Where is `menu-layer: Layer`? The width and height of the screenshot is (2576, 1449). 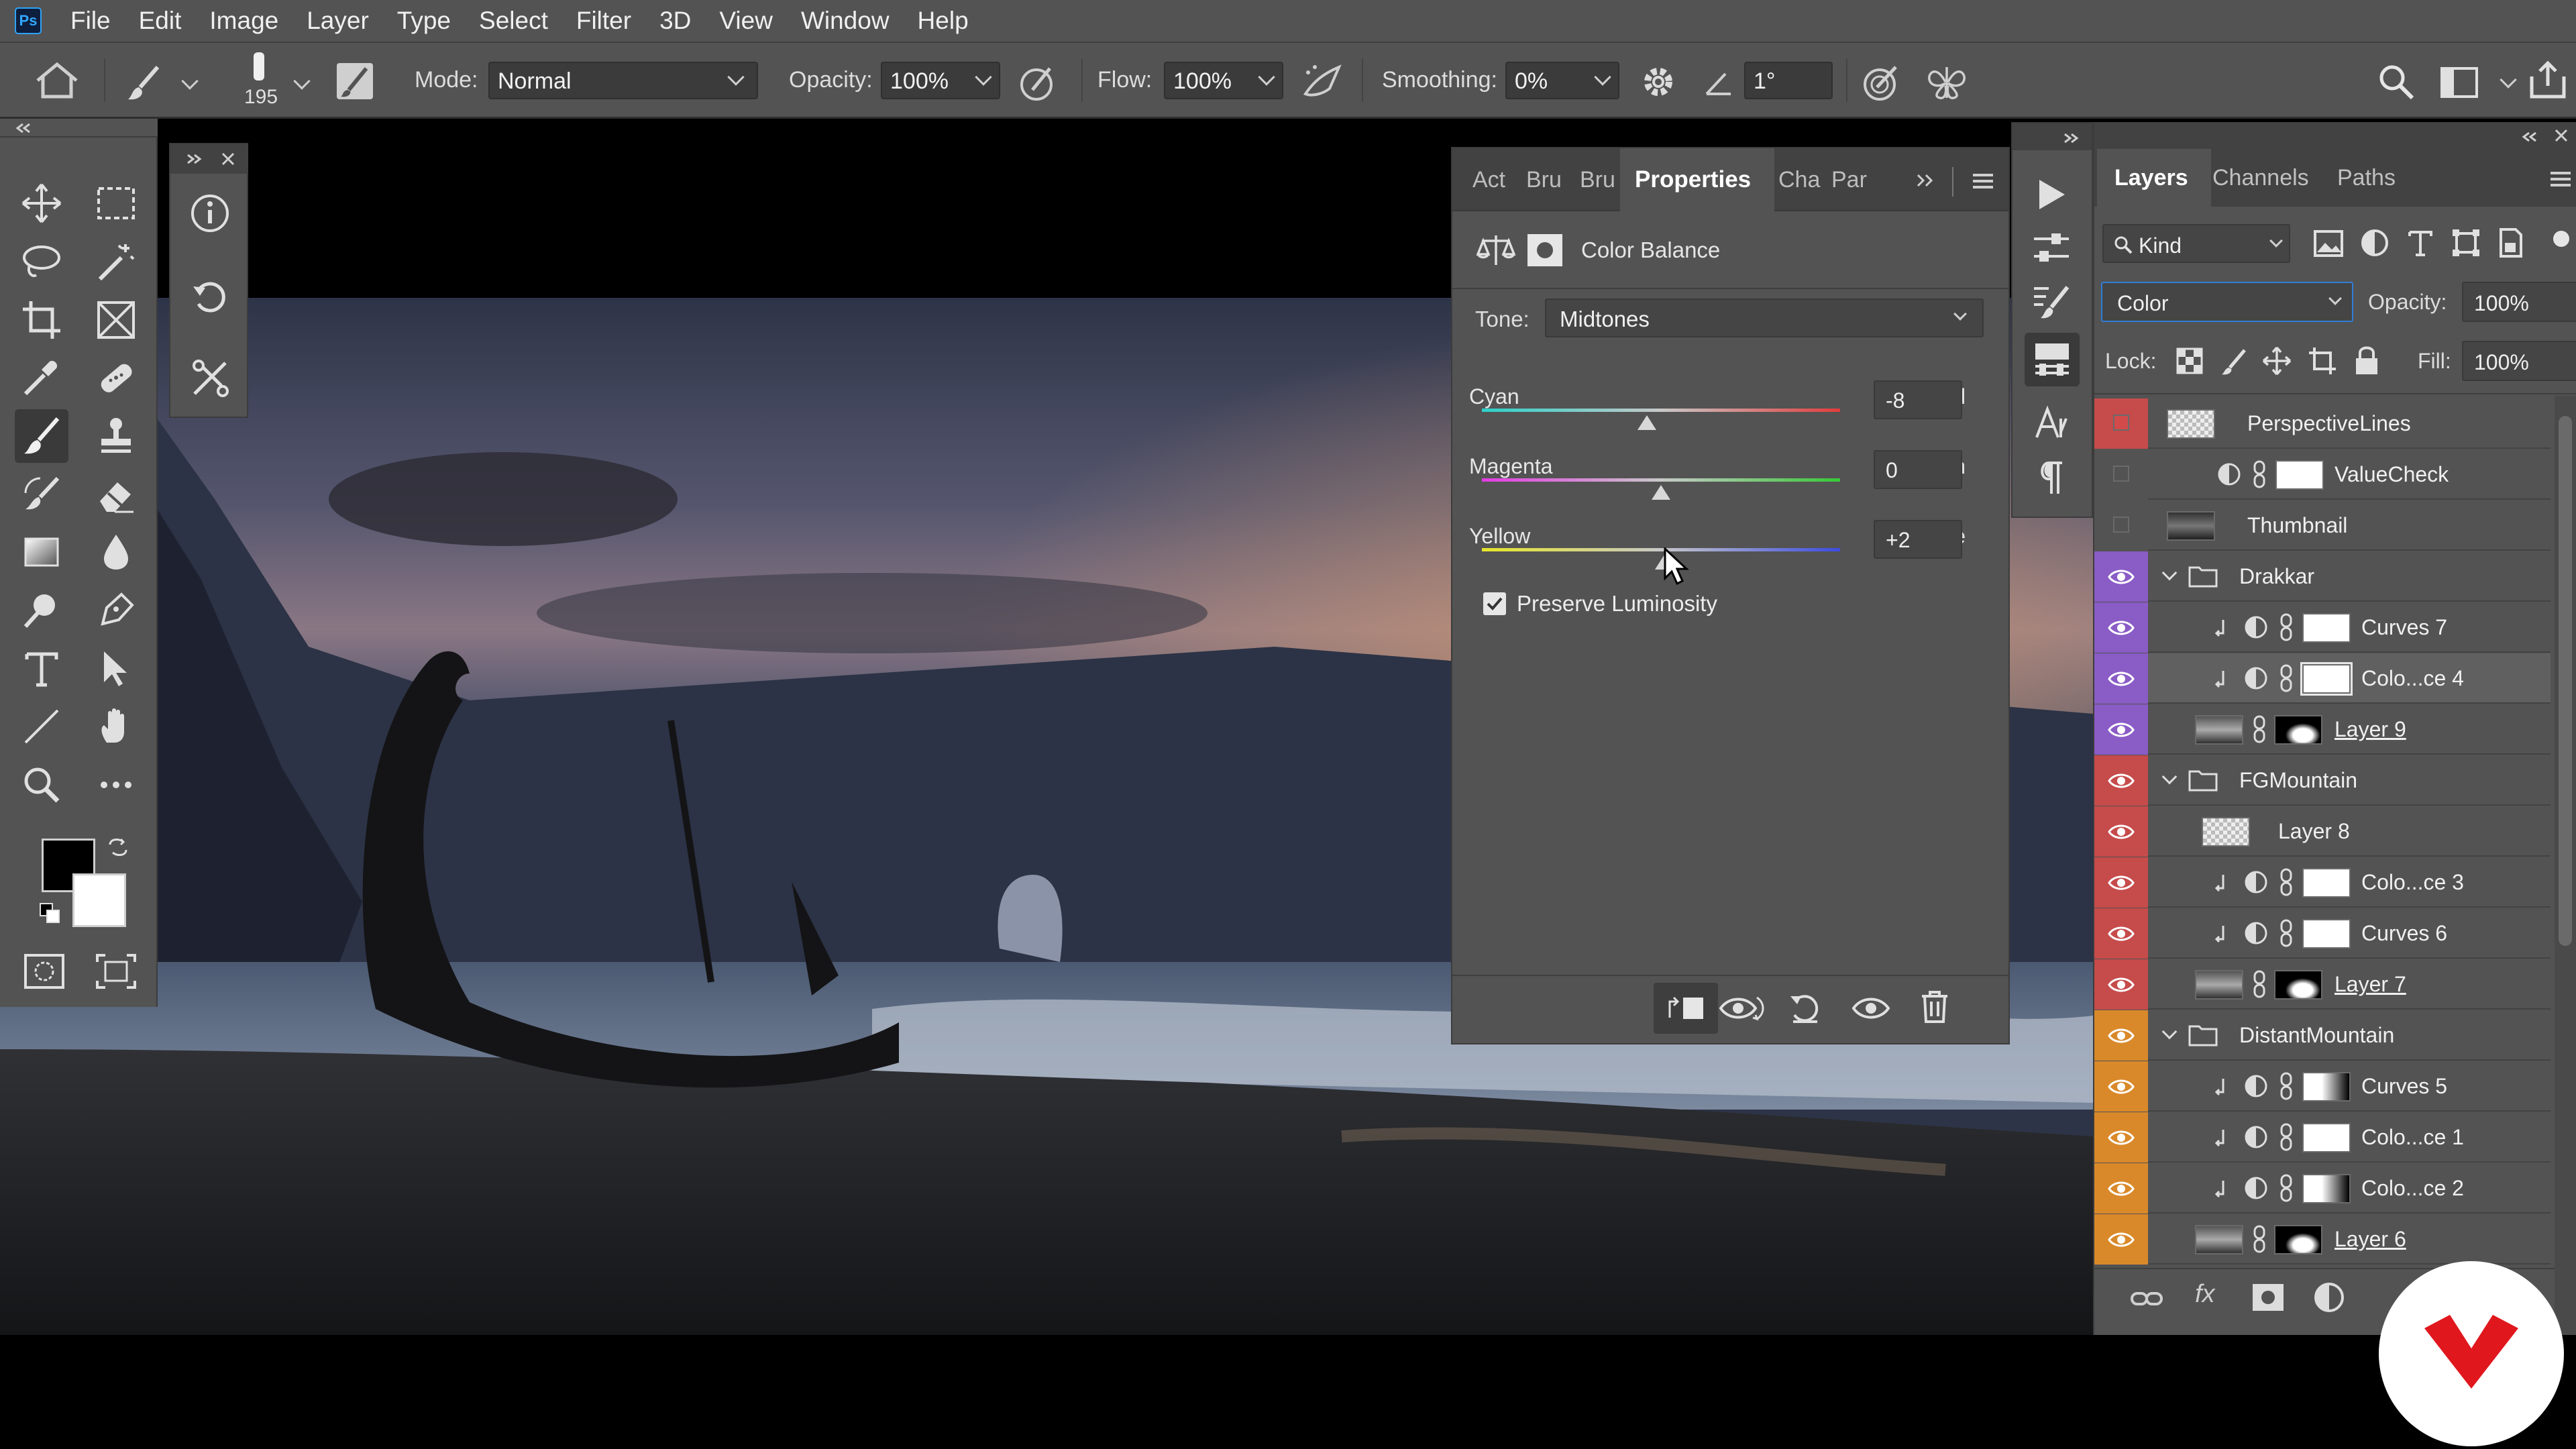 menu-layer: Layer is located at coordinates (337, 21).